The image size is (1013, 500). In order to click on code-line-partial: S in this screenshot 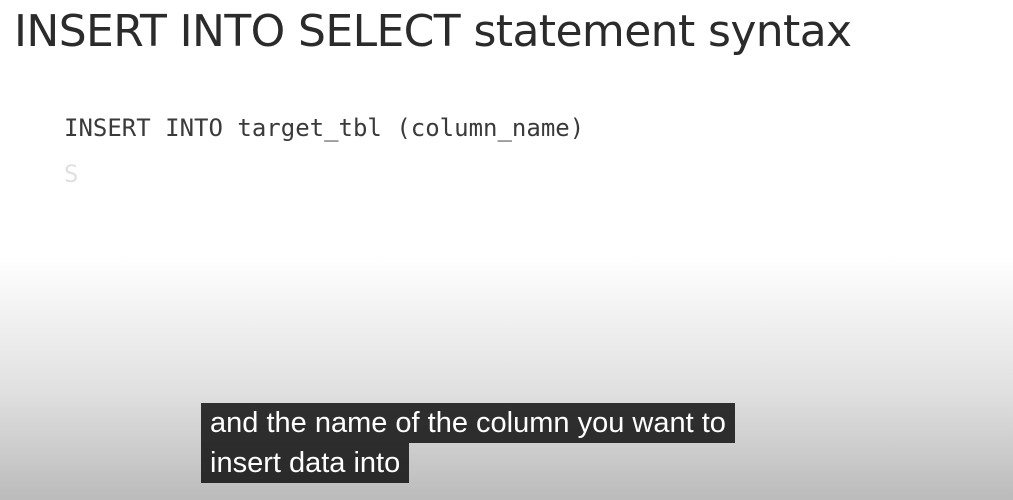, I will do `click(71, 174)`.